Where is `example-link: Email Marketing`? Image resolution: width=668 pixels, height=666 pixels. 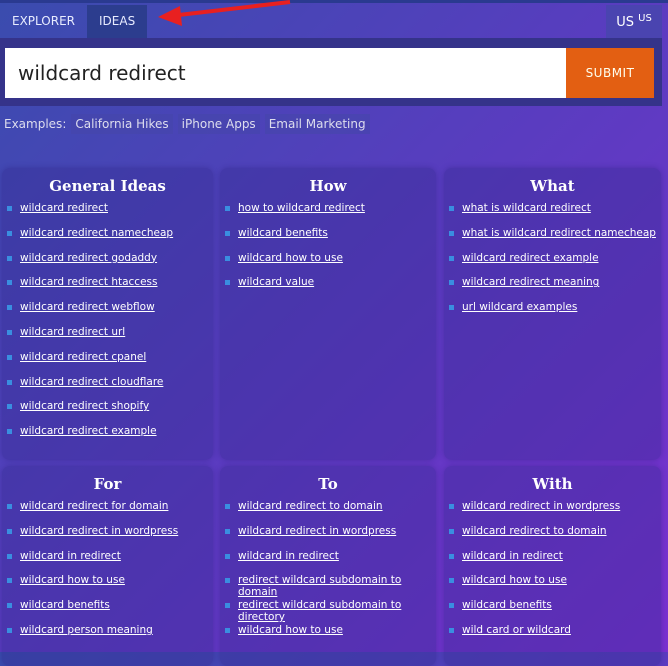
example-link: Email Marketing is located at coordinates (317, 124).